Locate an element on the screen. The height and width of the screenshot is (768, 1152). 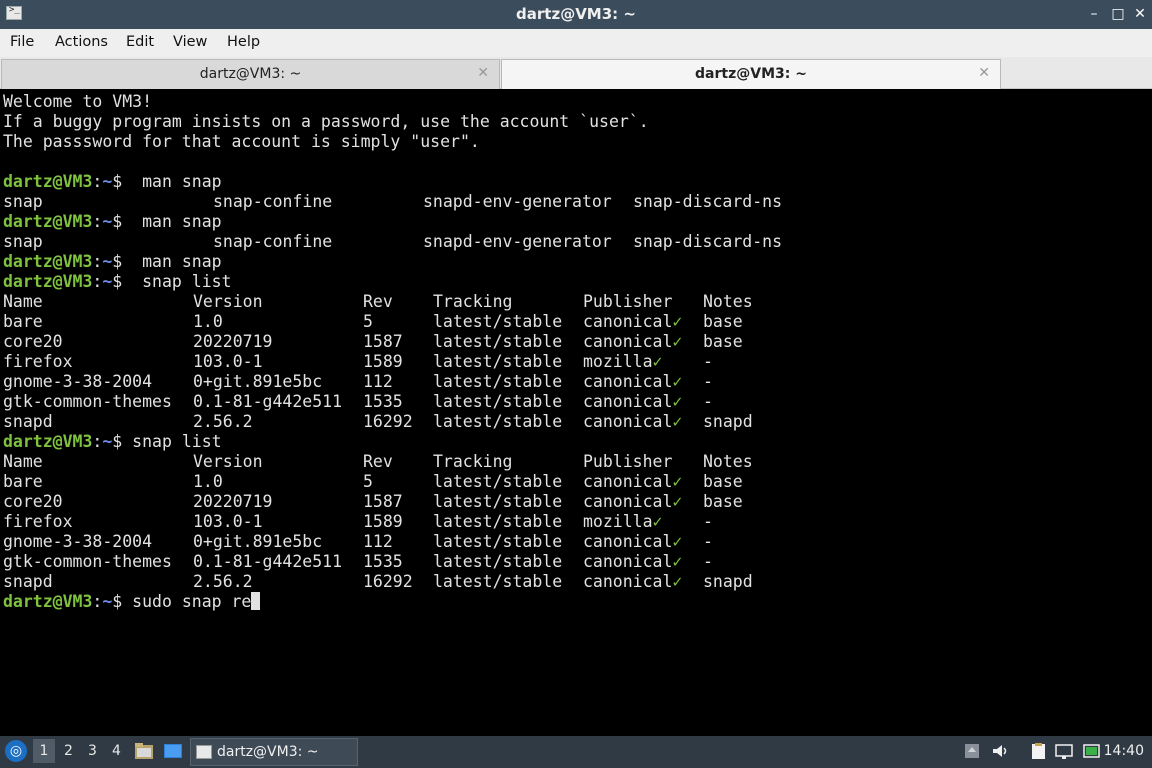
snap-row-cell: 0.1-81-g442e511 is located at coordinates (268, 401).